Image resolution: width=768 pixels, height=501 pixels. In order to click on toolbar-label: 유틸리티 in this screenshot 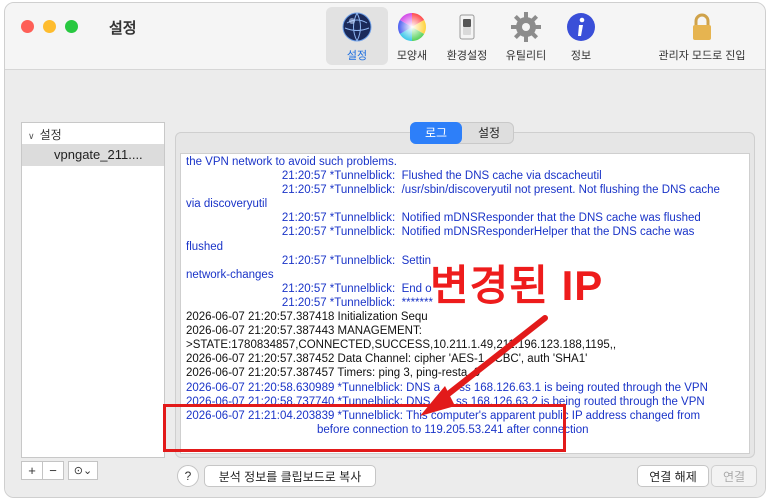, I will do `click(526, 56)`.